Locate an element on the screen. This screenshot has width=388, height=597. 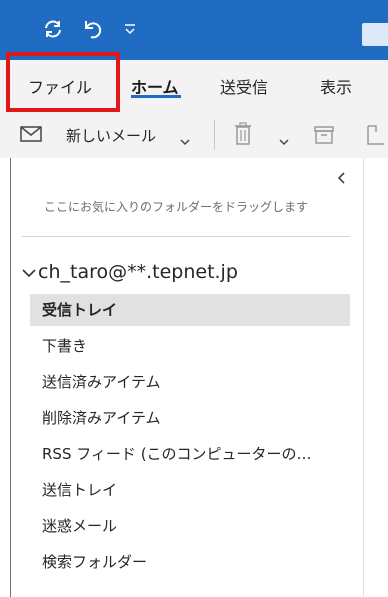
account-header: ch_taro@**.tepnet.jp is located at coordinates (130, 272).